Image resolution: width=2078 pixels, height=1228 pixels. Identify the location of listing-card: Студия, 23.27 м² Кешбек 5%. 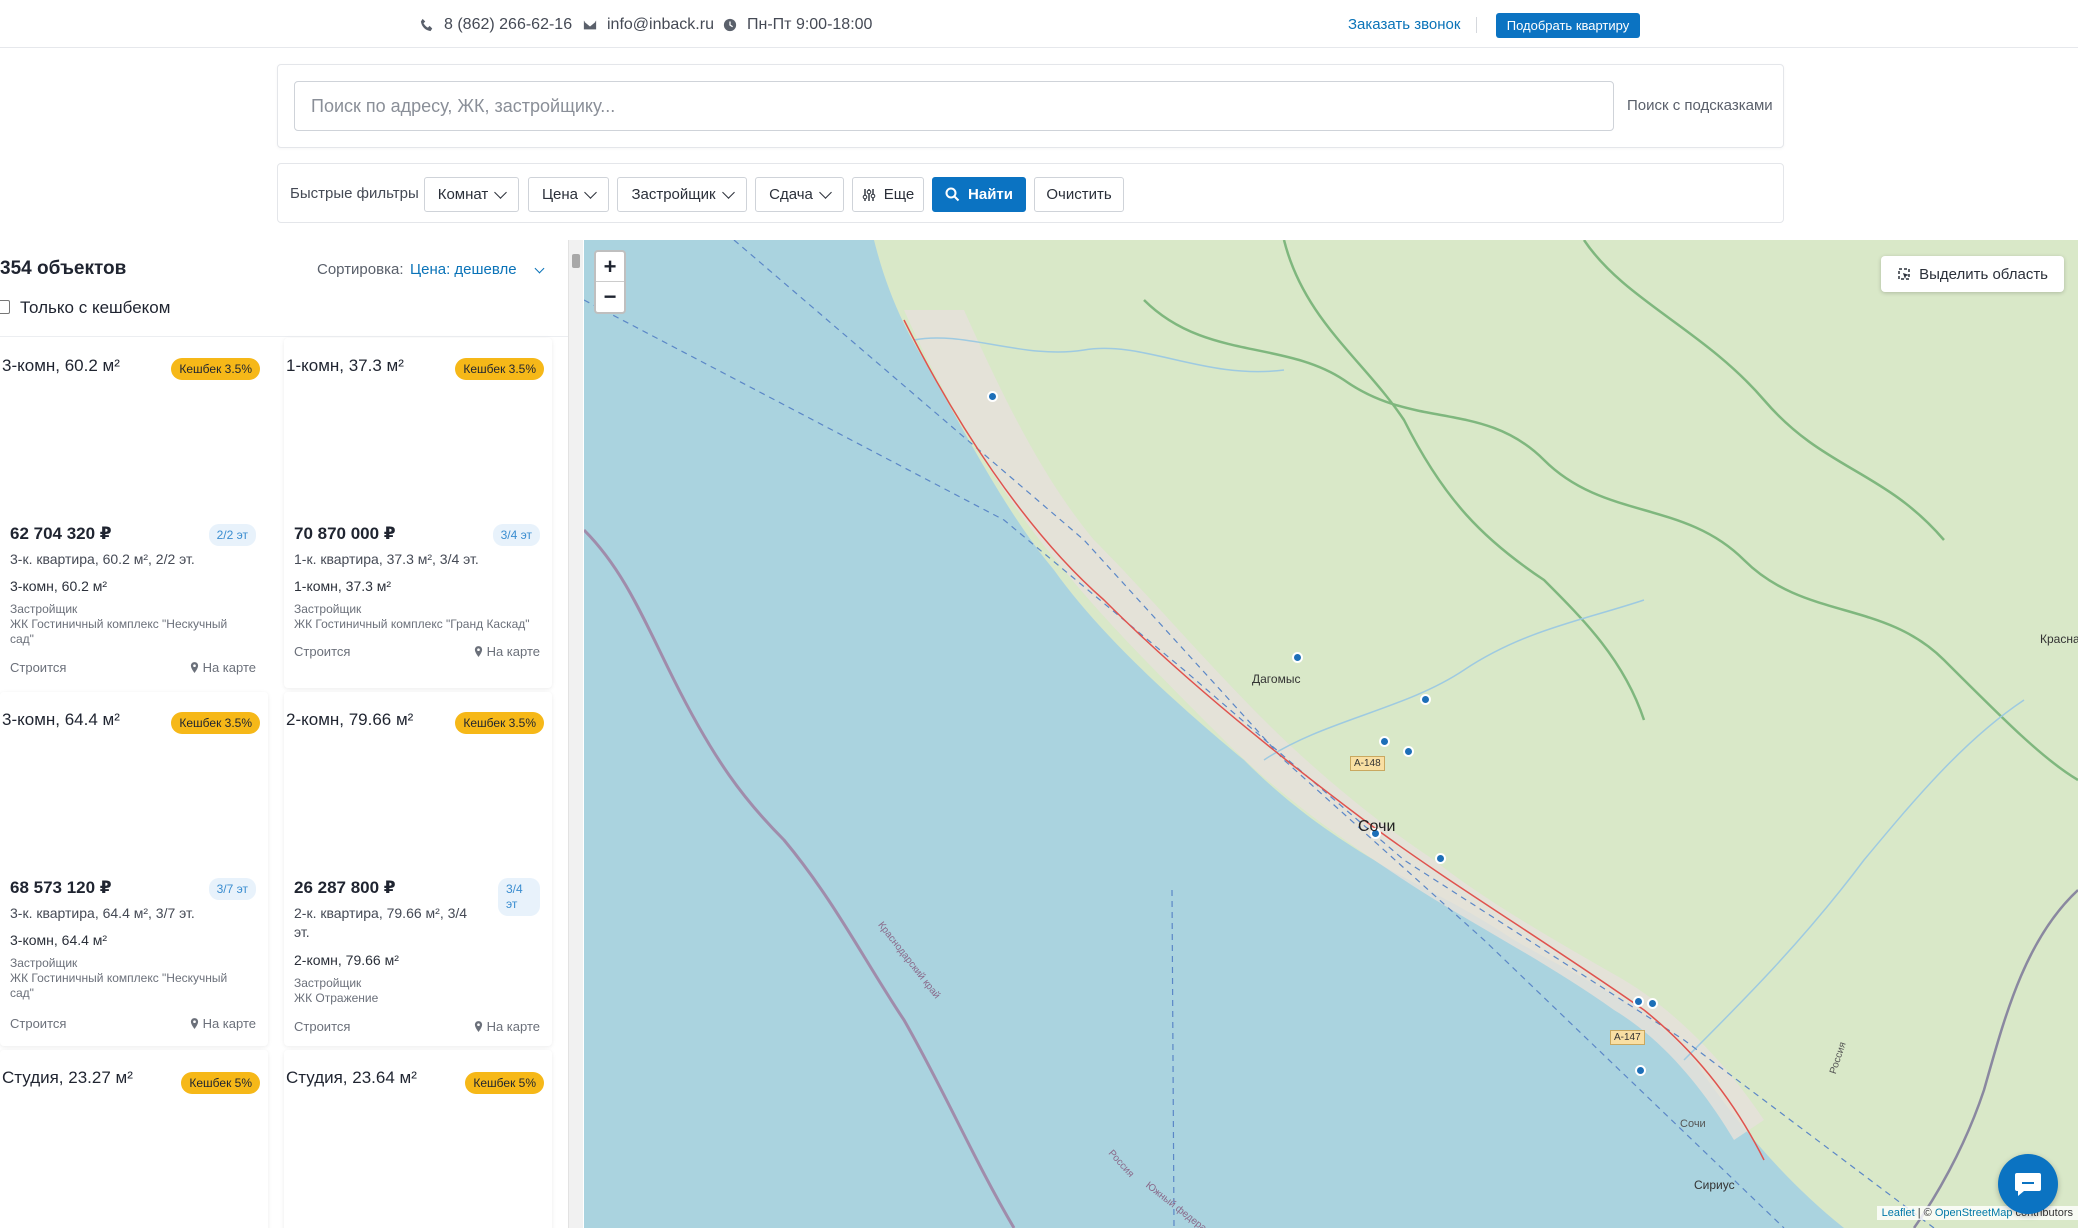
(134, 1139).